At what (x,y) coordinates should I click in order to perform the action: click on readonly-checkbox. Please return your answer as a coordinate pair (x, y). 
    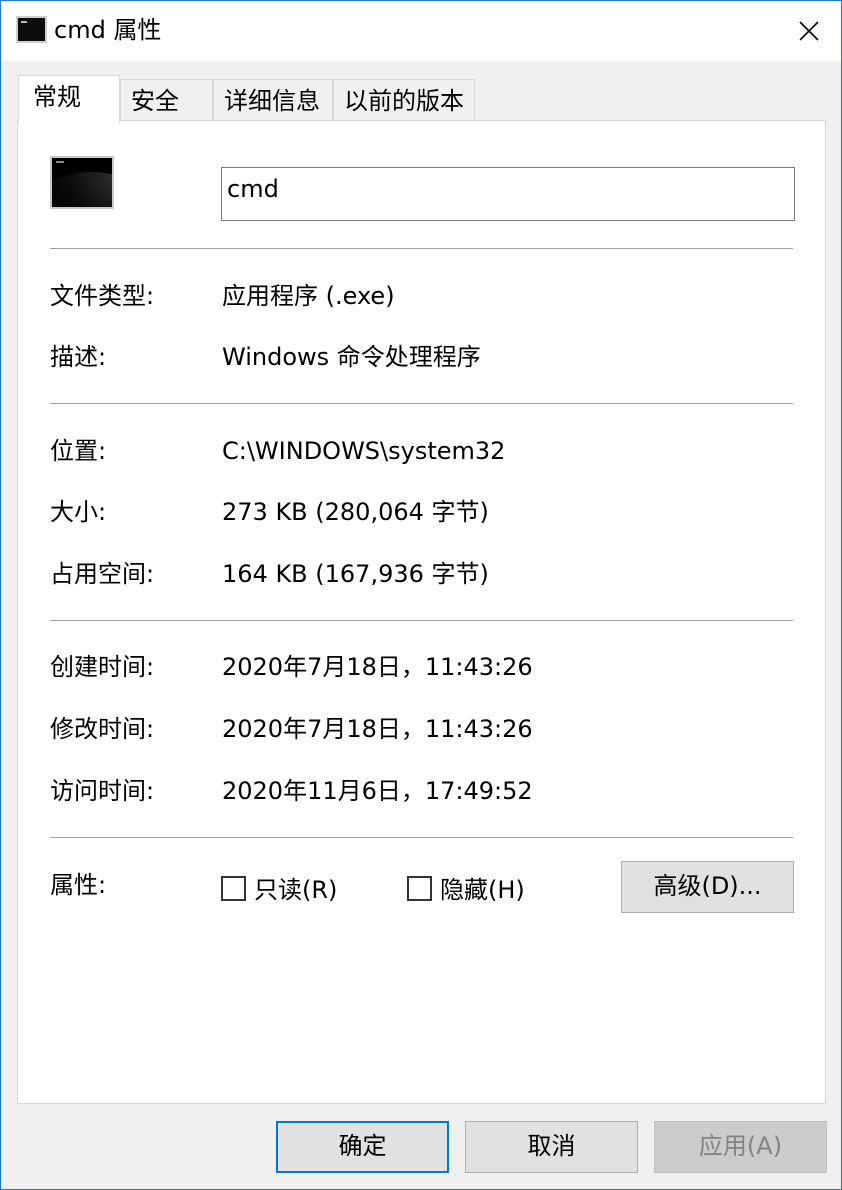
    Looking at the image, I should click on (233, 888).